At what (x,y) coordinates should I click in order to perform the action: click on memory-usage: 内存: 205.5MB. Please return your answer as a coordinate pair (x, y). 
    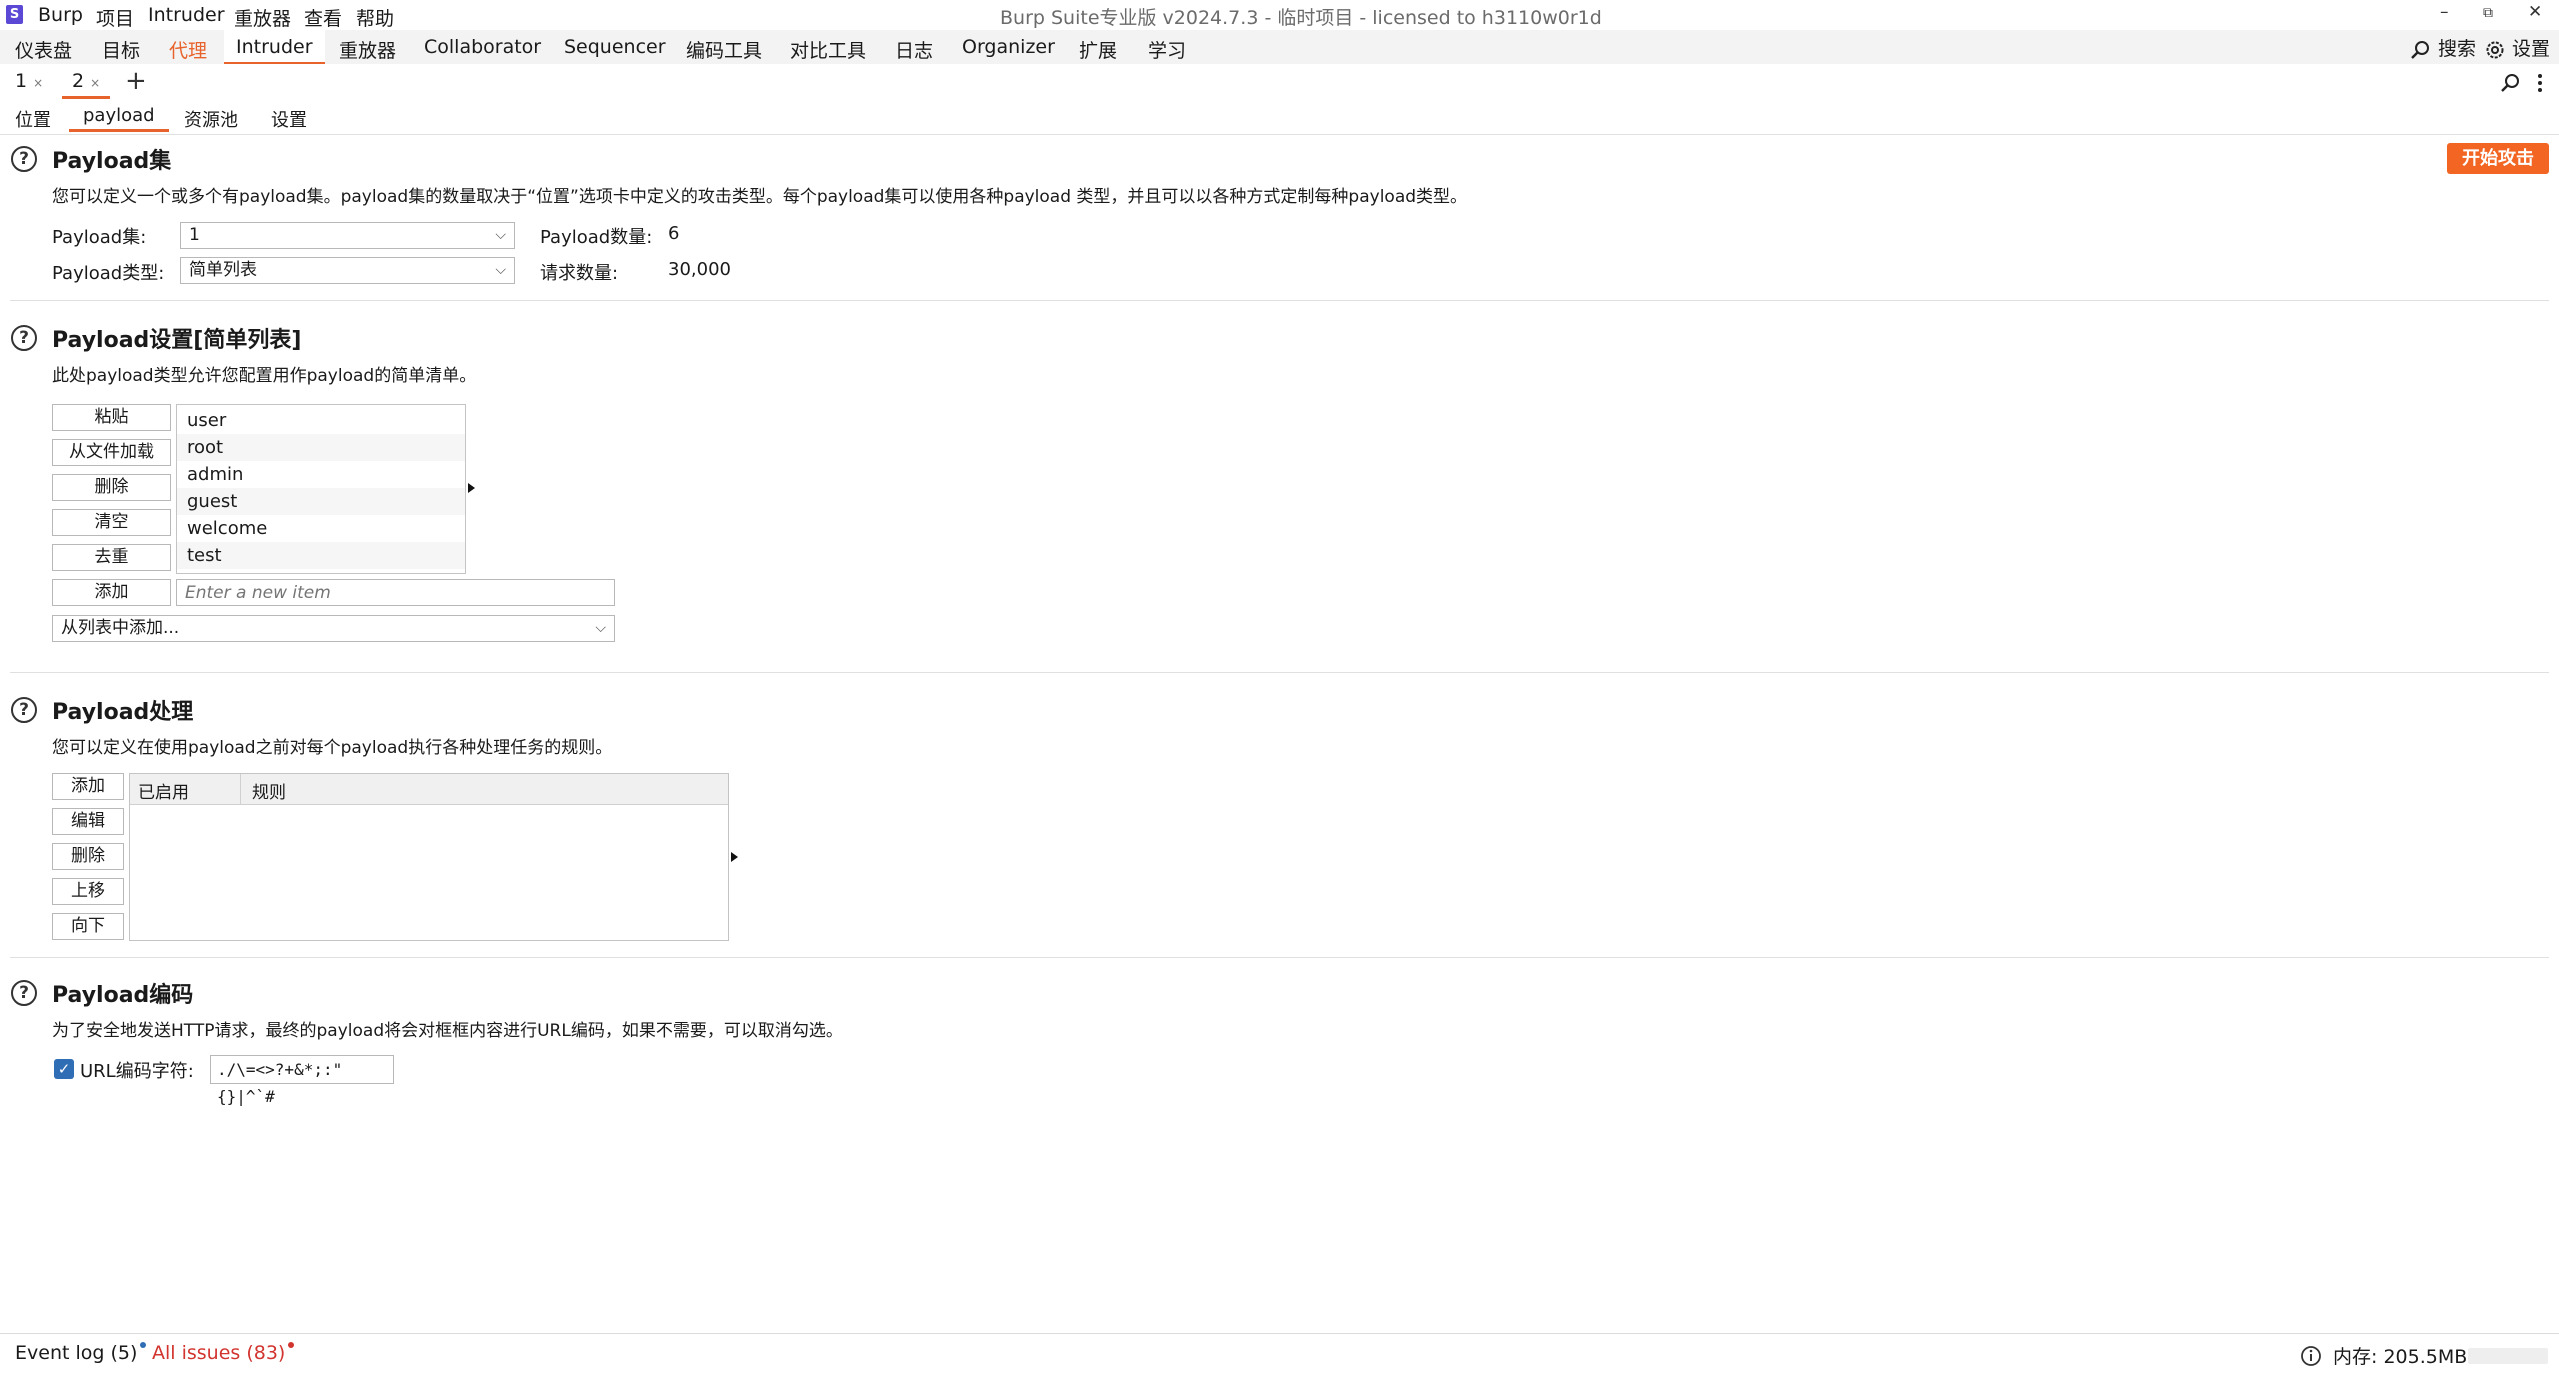
    Looking at the image, I should click on (2400, 1357).